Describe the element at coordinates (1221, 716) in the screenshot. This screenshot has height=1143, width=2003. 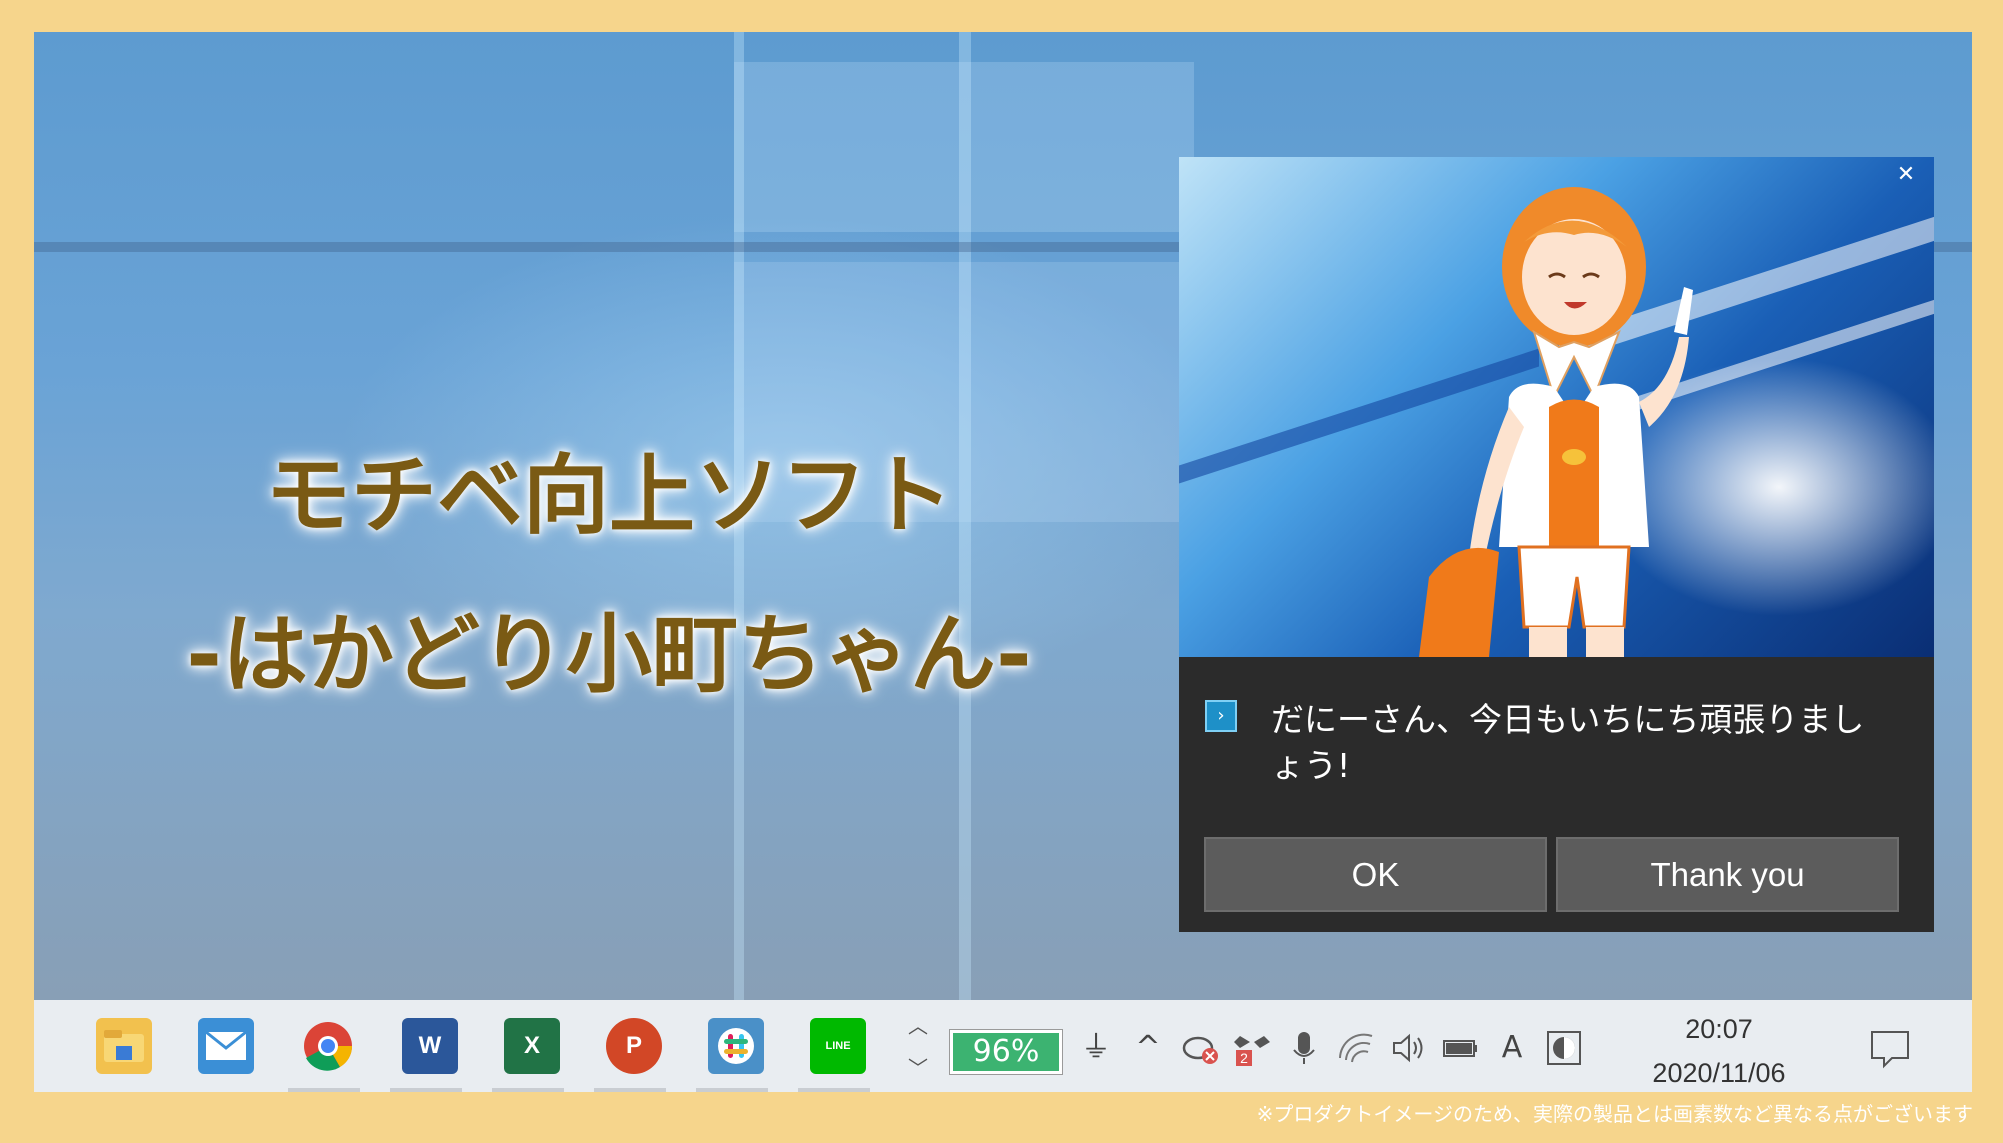
I see `powershell-icon: ›` at that location.